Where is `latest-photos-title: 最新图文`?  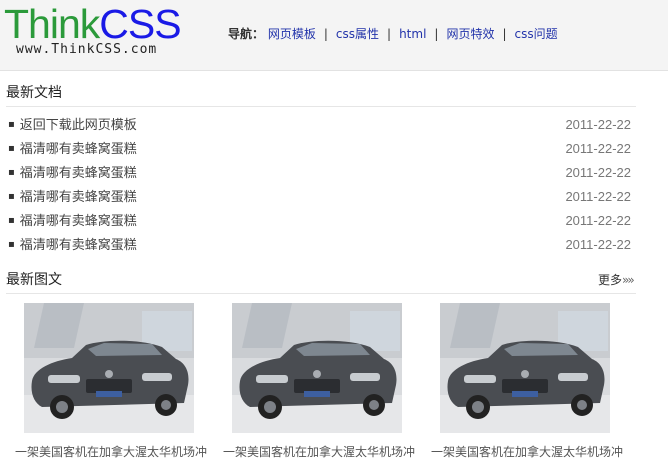
latest-photos-title: 最新图文 is located at coordinates (34, 280).